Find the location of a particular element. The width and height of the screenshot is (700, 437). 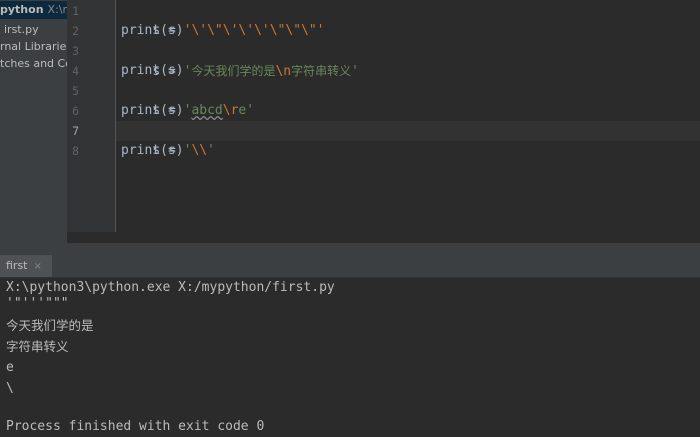

project-root-item: pythonX:\my is located at coordinates (33, 10).